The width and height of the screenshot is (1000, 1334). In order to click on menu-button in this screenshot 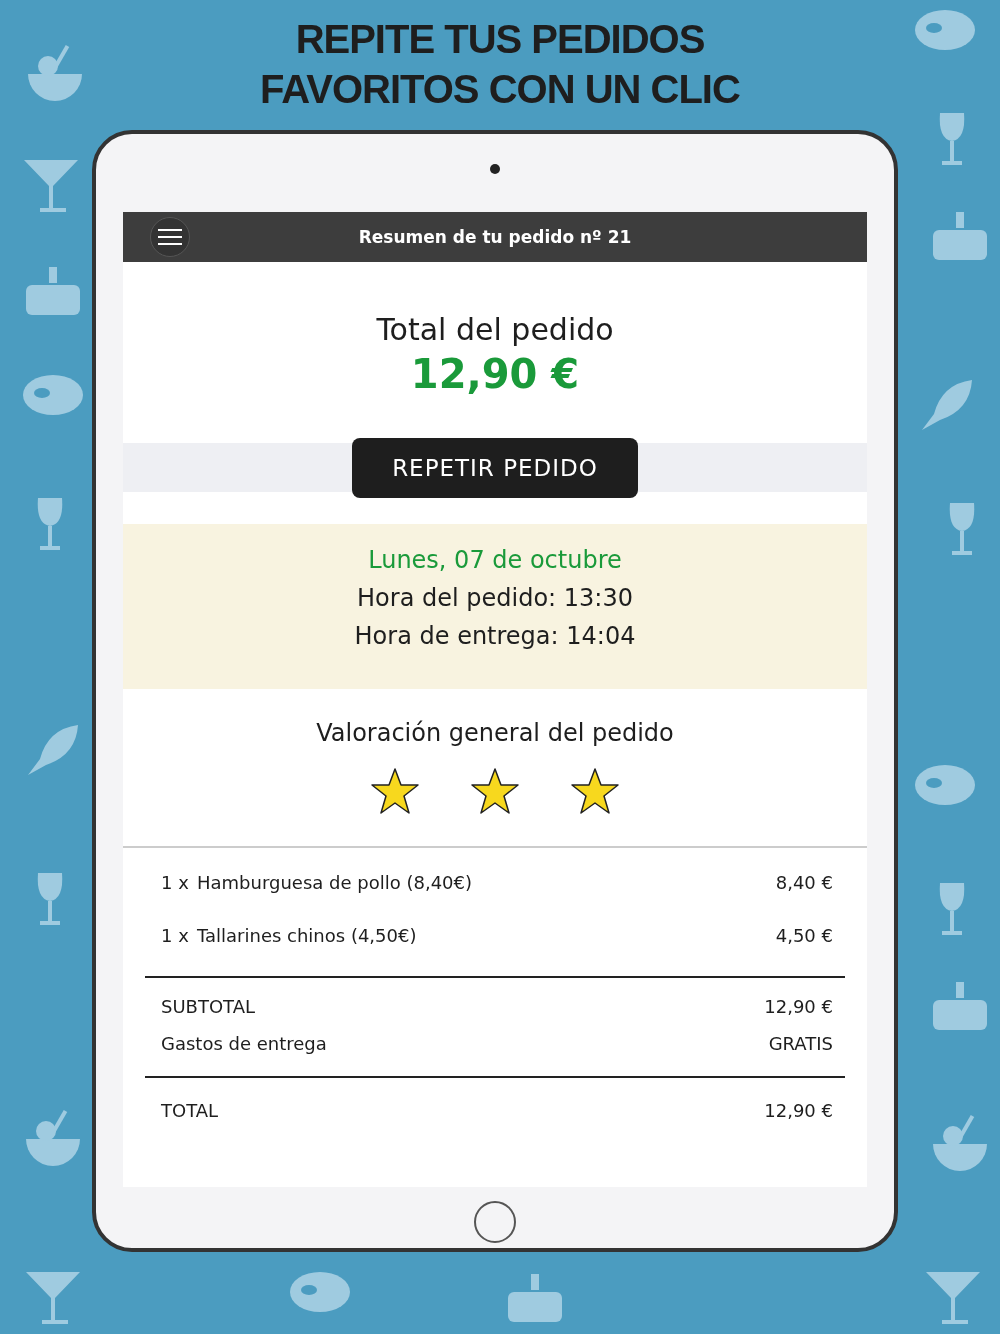, I will do `click(170, 237)`.